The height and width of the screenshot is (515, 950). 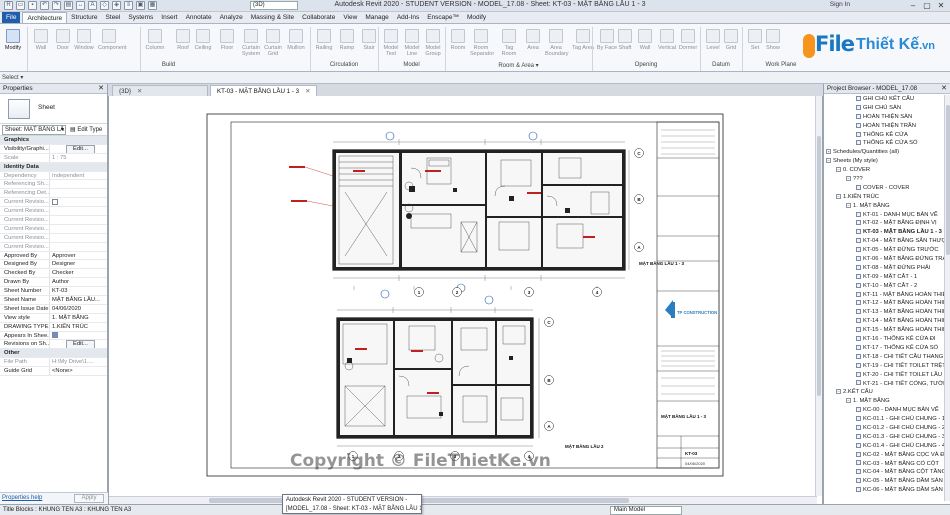 What do you see at coordinates (443, 17) in the screenshot?
I see `tab-enscape: Enscape™` at bounding box center [443, 17].